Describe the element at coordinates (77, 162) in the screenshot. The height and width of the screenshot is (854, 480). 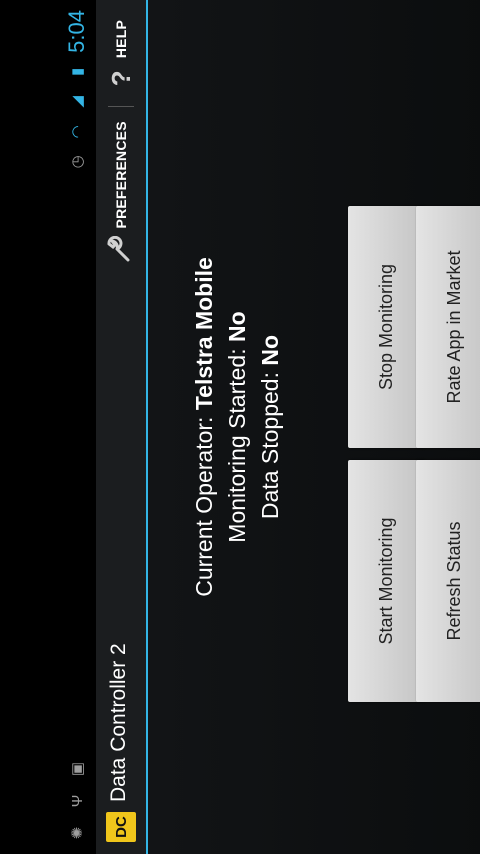
I see `alarm-icon: ◷` at that location.